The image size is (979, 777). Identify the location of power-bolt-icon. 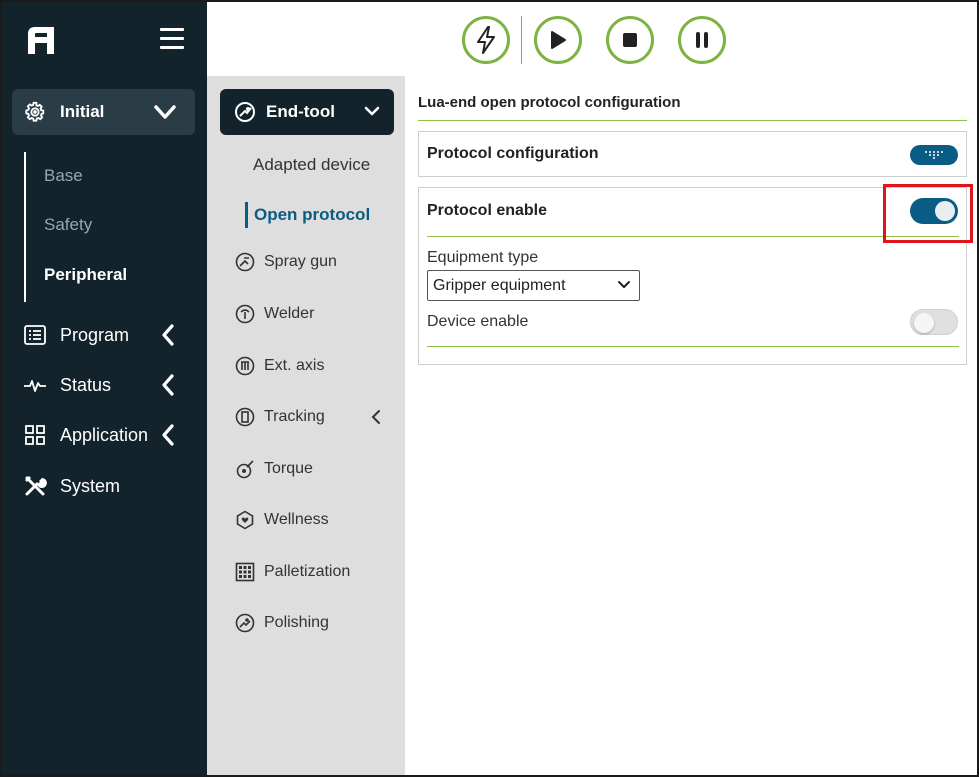
(486, 40).